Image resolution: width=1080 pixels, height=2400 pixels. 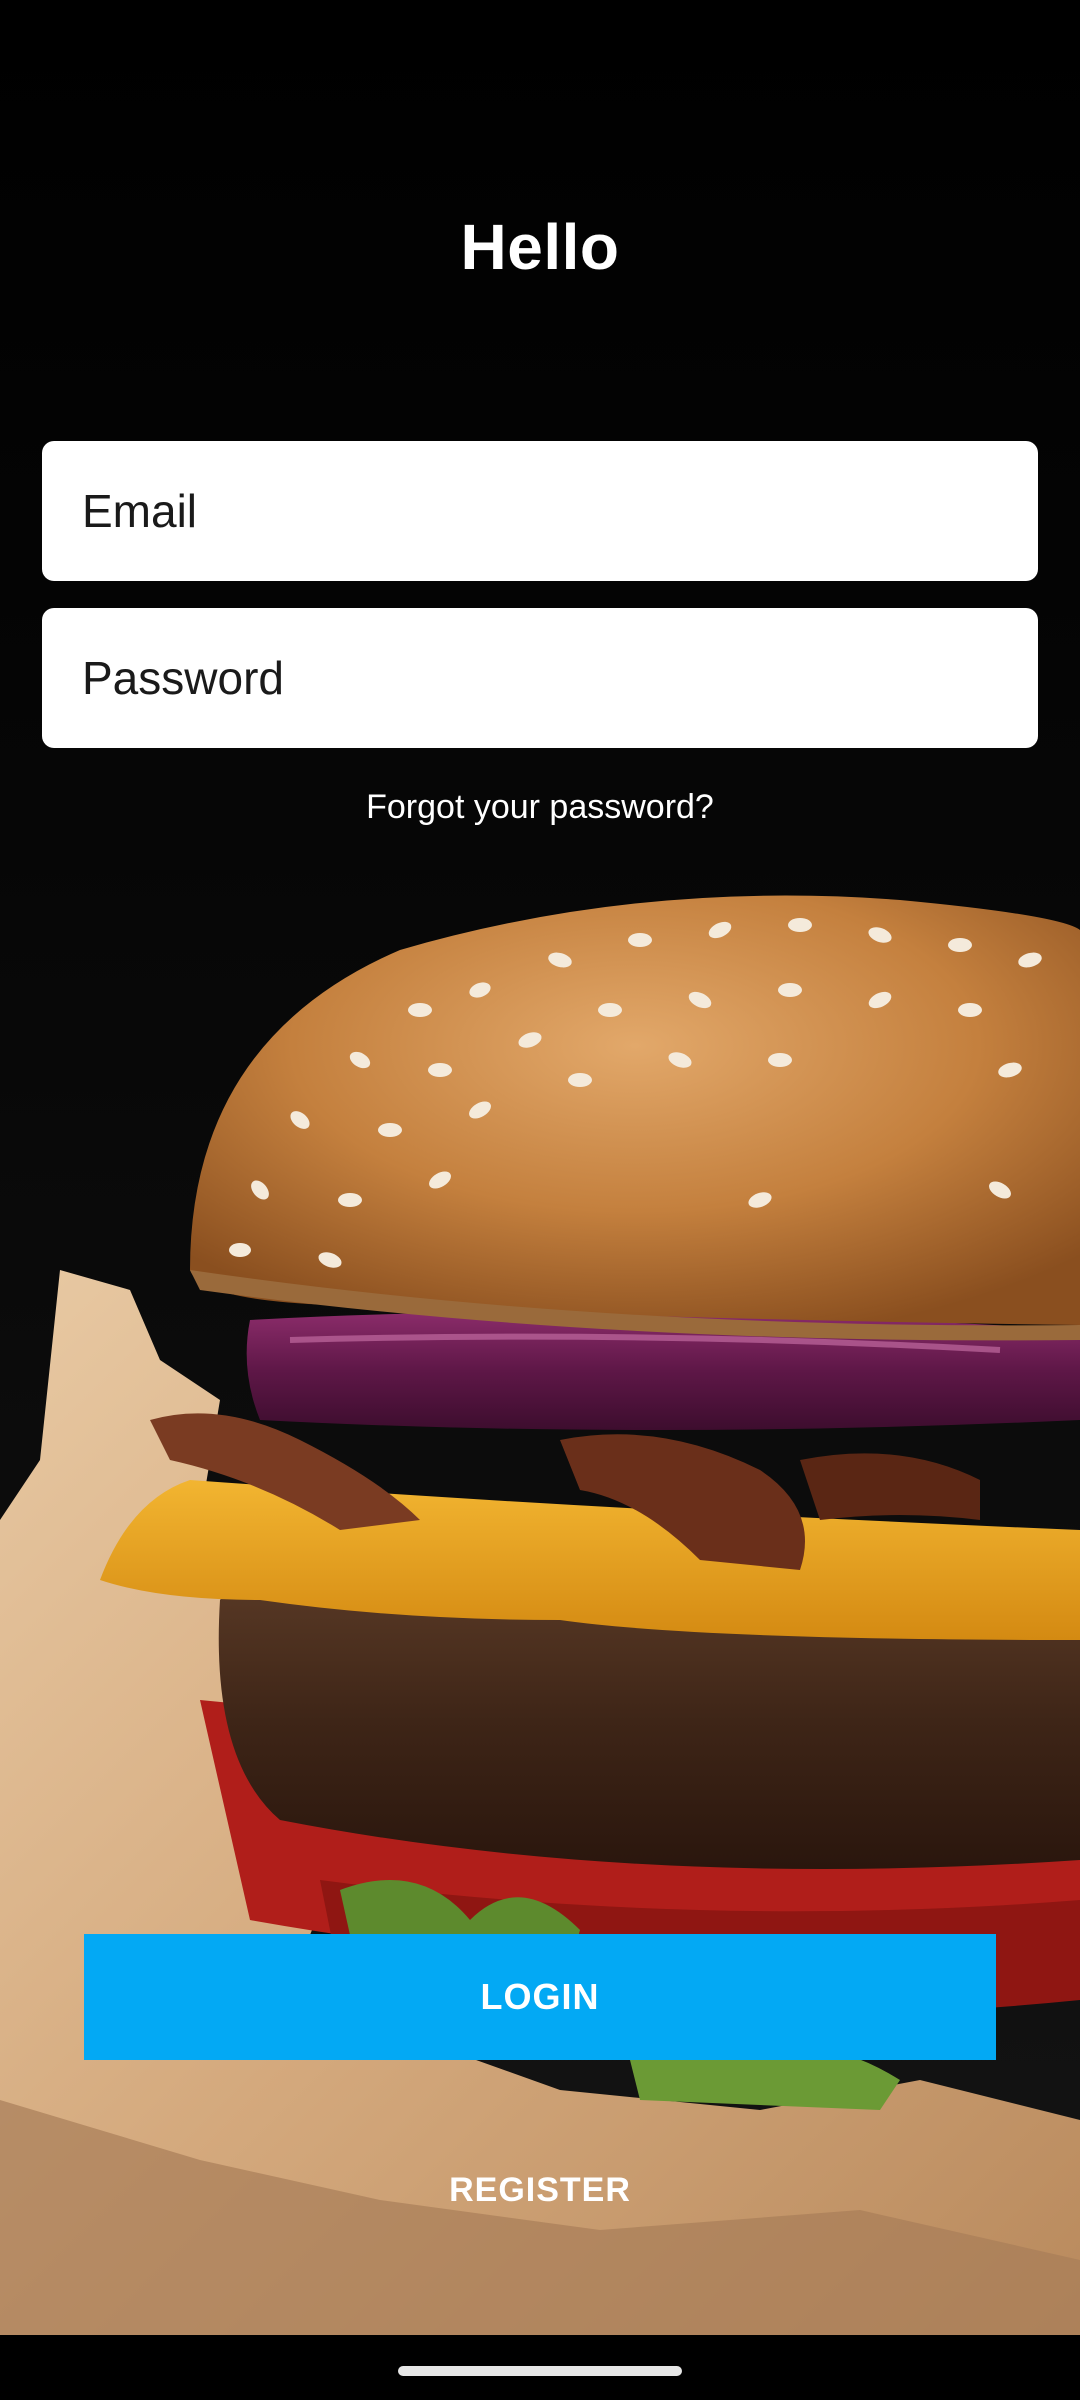 What do you see at coordinates (540, 247) in the screenshot?
I see `page-title: Hello` at bounding box center [540, 247].